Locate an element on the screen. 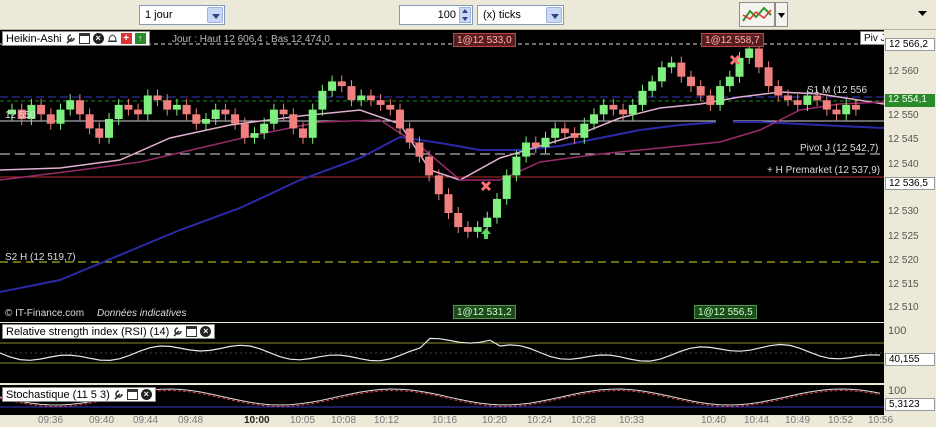 The image size is (936, 427). price-green-box: 12 554,1 is located at coordinates (910, 100).